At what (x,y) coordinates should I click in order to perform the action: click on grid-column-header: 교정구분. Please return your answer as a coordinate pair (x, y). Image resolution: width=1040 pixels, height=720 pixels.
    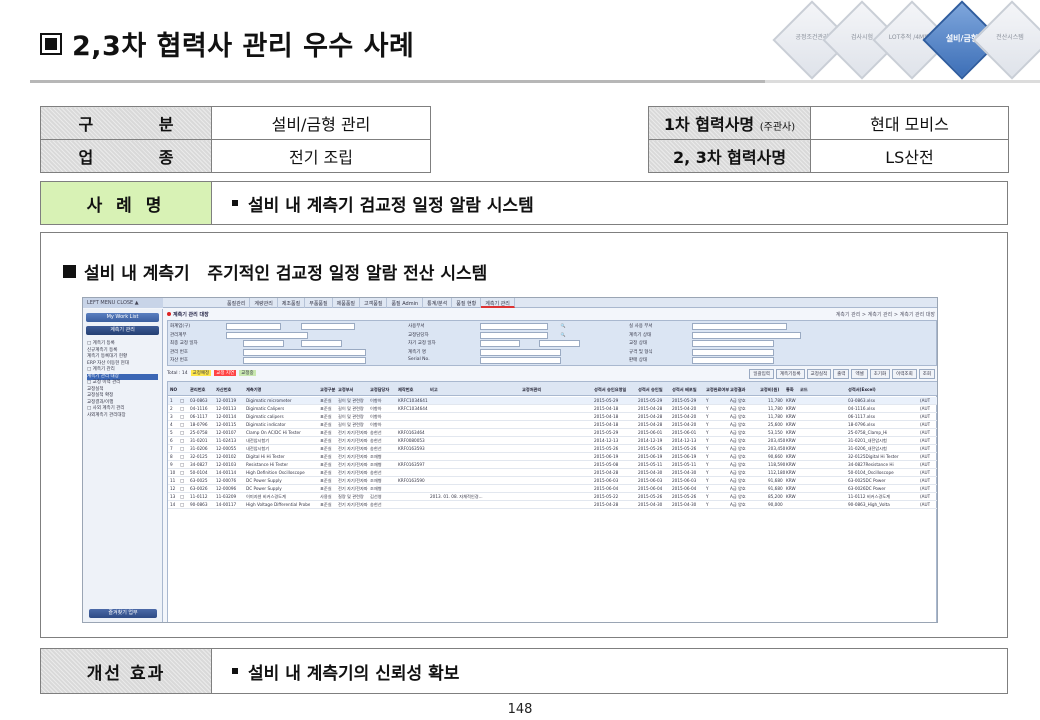
    Looking at the image, I should click on (328, 389).